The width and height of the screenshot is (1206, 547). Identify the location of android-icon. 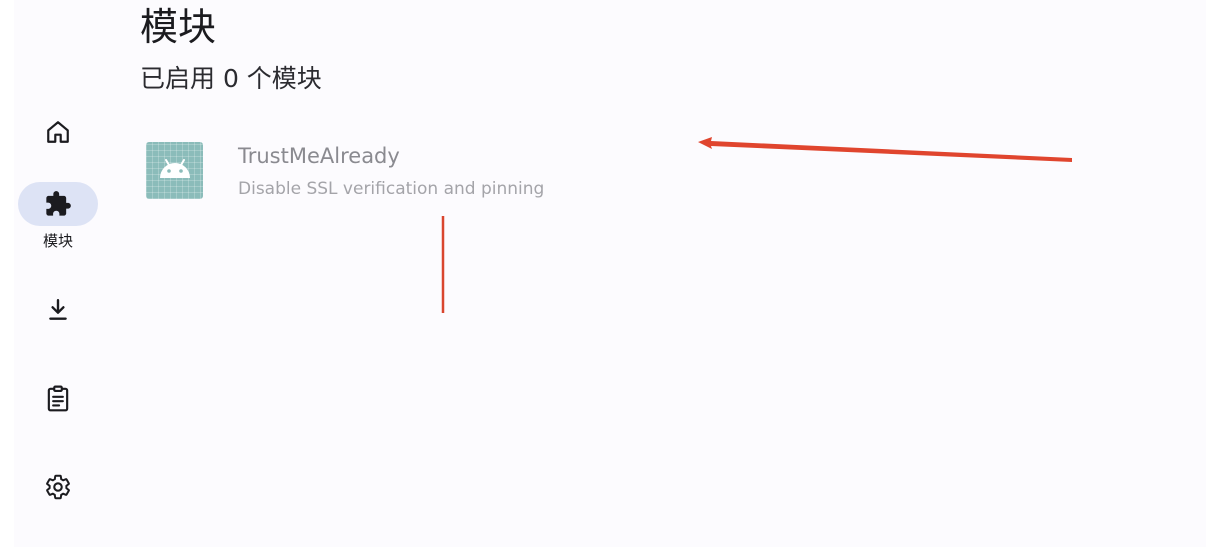
(175, 168).